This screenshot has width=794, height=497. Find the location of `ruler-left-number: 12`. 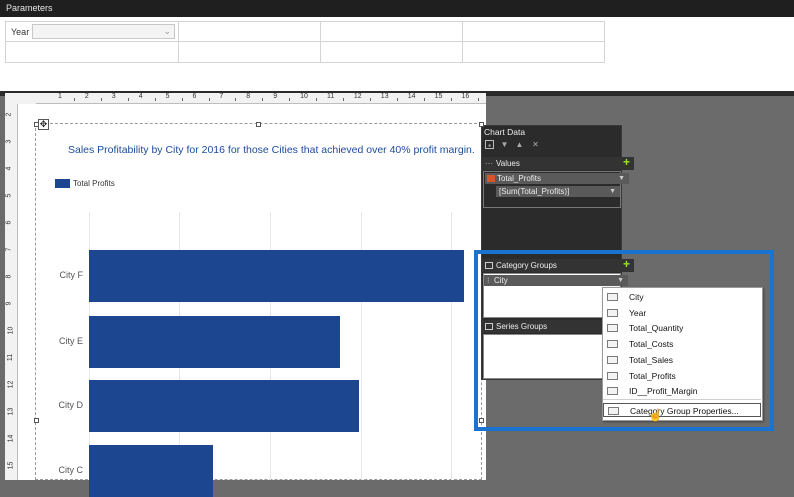

ruler-left-number: 12 is located at coordinates (11, 384).